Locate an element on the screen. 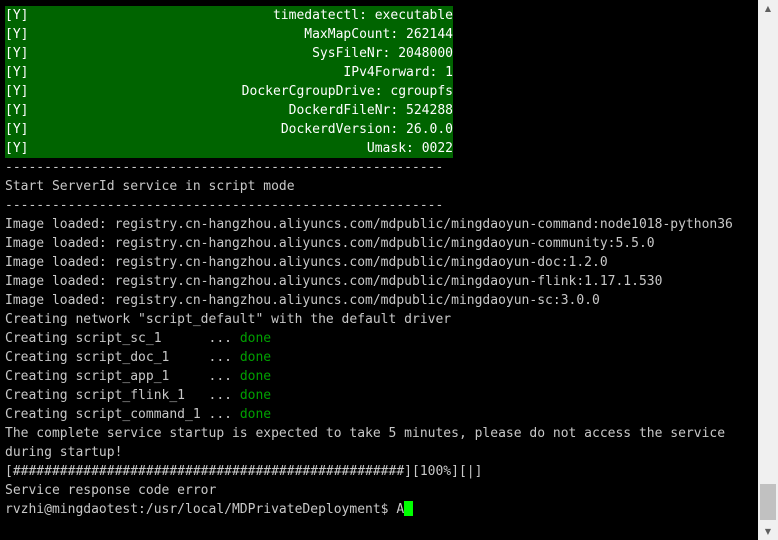 This screenshot has height=540, width=778. creating-line: Creating script_doc_1 ... done is located at coordinates (138, 357).